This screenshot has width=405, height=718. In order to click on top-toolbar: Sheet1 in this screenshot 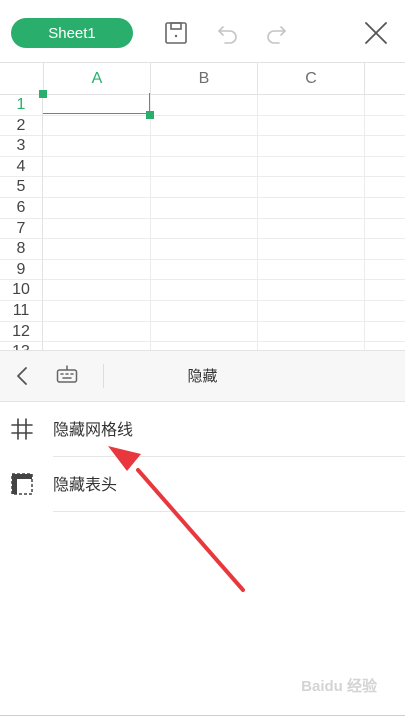, I will do `click(202, 31)`.